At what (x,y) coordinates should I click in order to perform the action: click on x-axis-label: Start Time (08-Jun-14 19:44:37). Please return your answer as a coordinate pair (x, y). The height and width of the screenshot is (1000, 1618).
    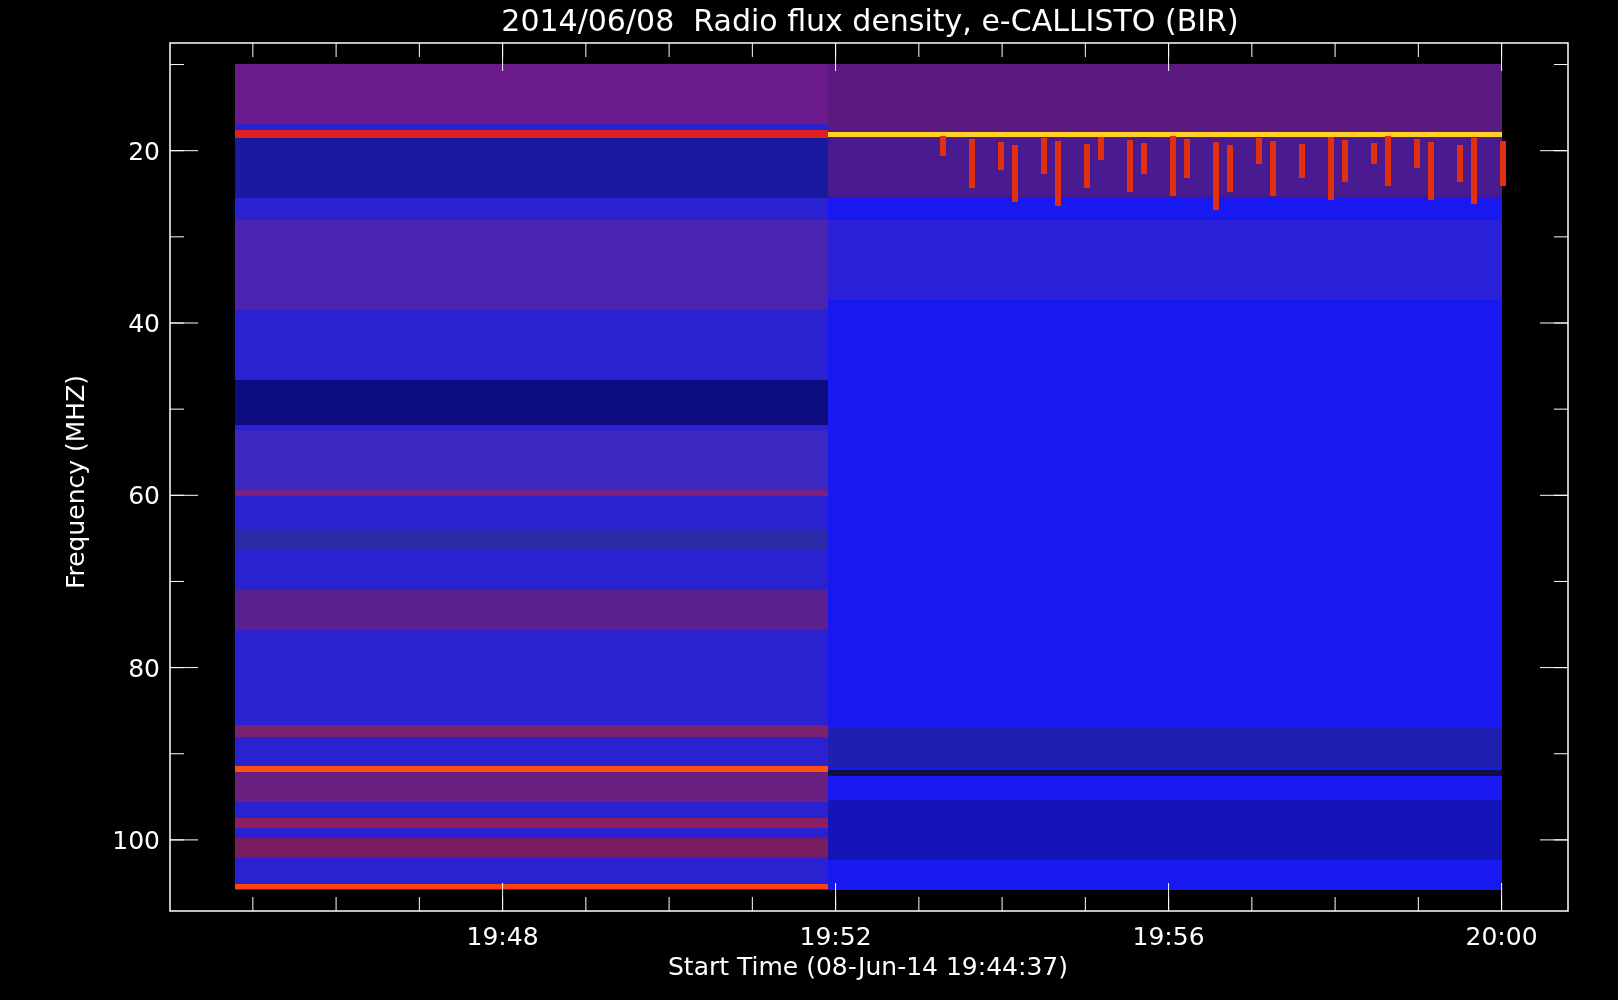
    Looking at the image, I should click on (868, 966).